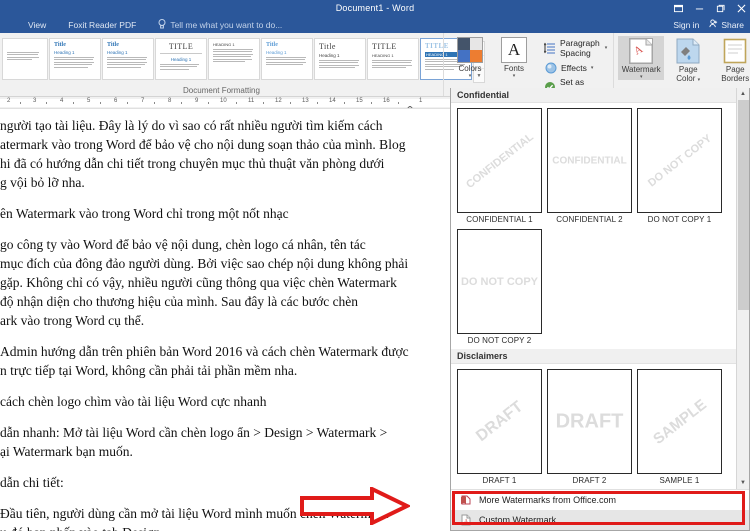 The height and width of the screenshot is (531, 750). Describe the element at coordinates (574, 67) in the screenshot. I see `effects-label: Effects` at that location.